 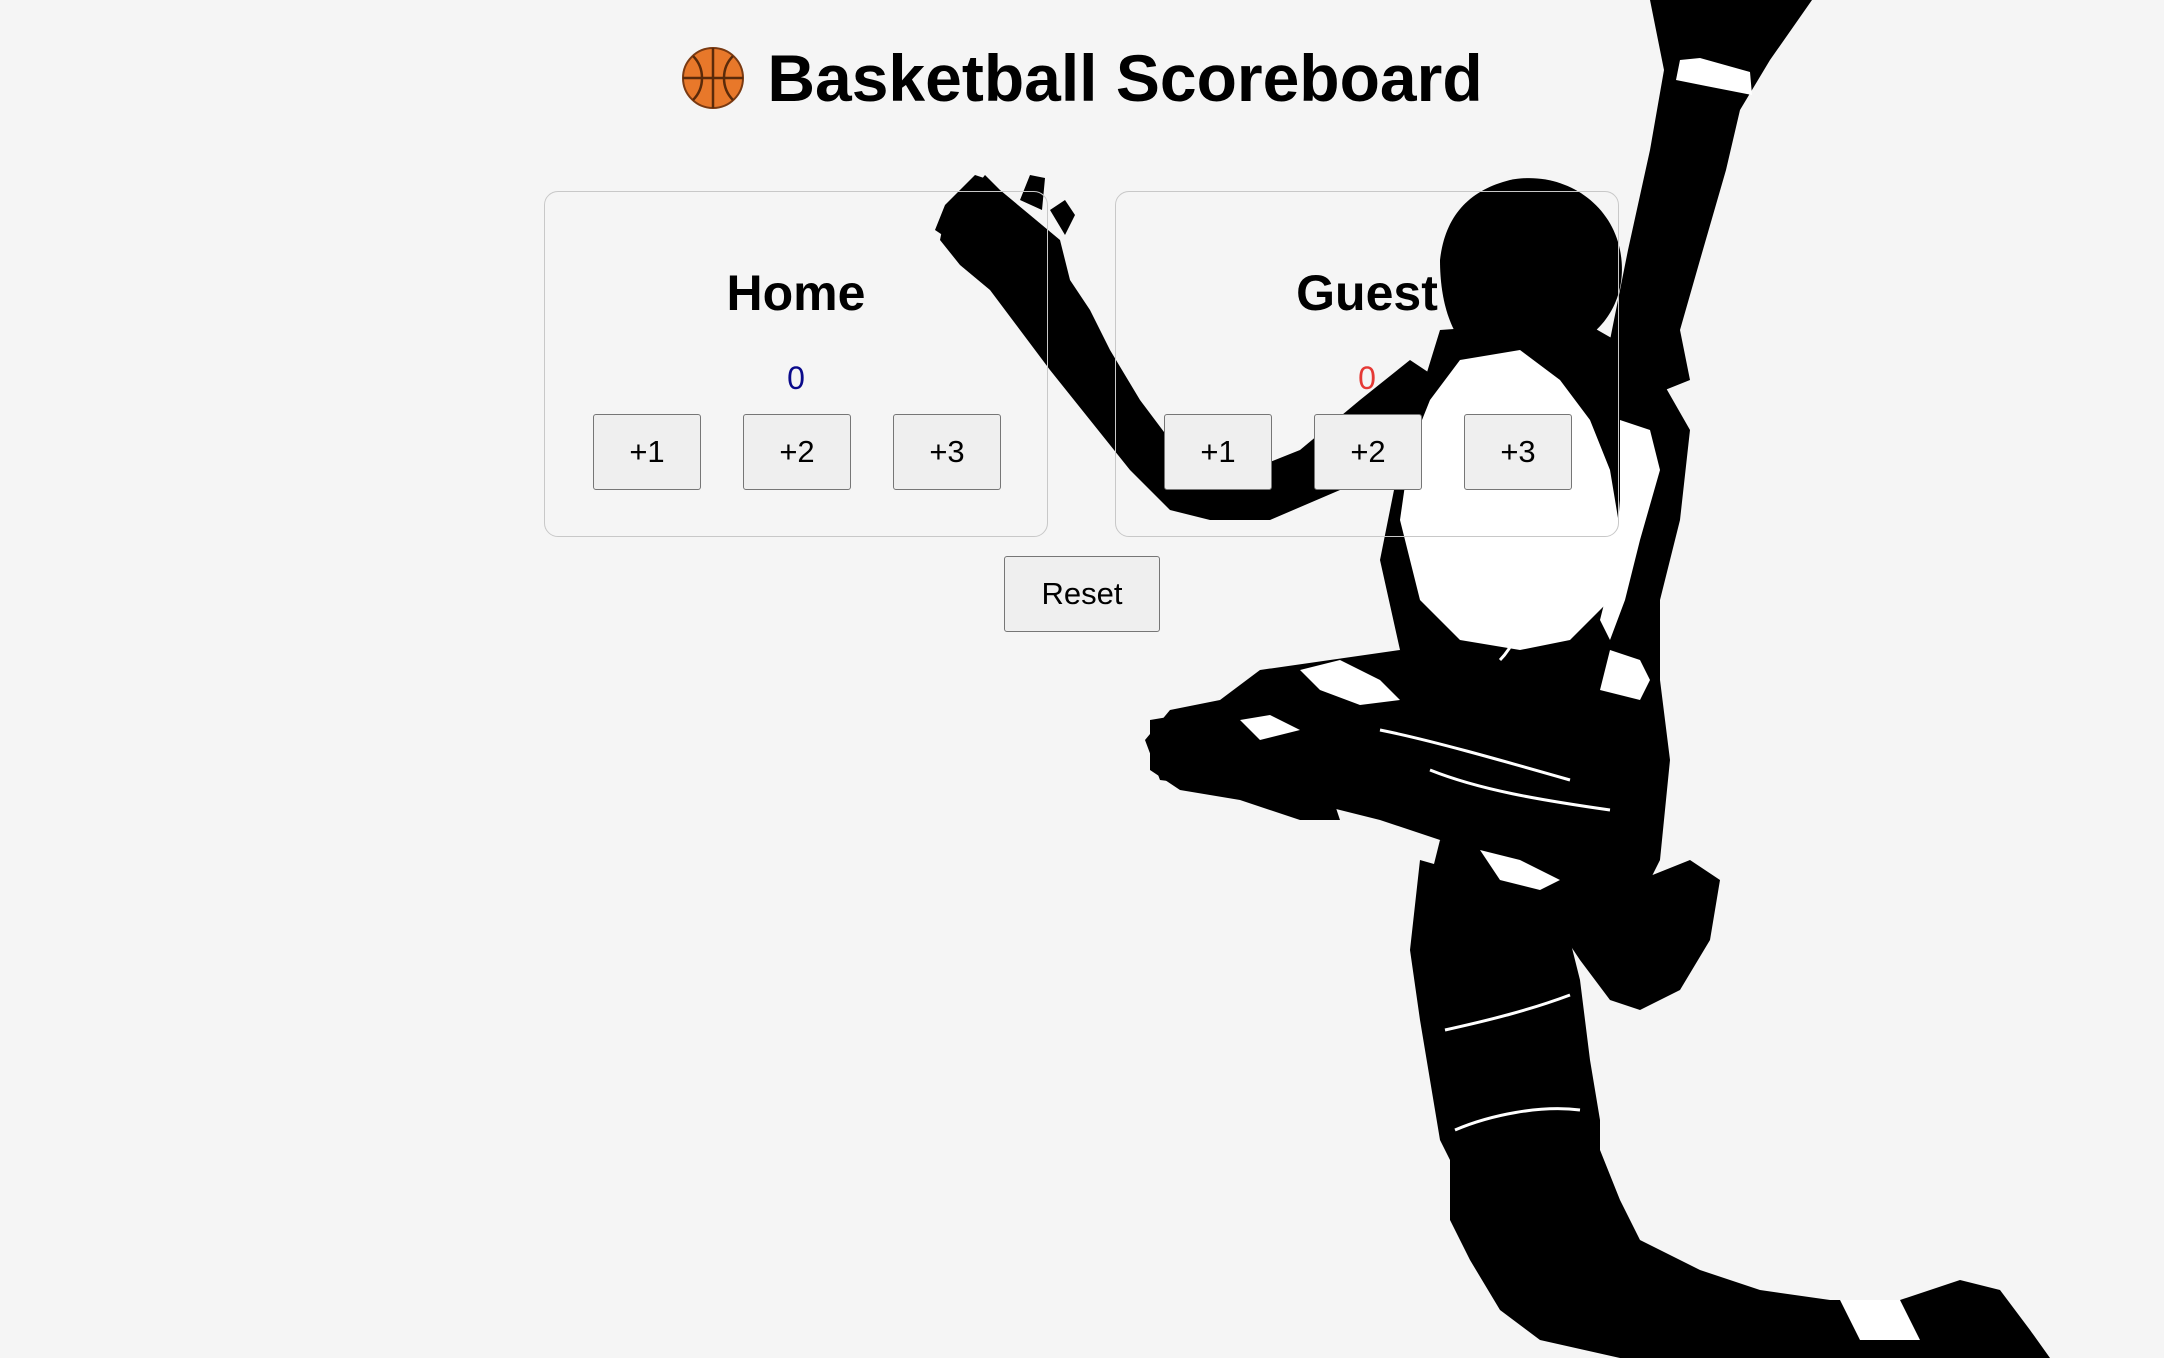 What do you see at coordinates (1367, 378) in the screenshot?
I see `guest-score: 0` at bounding box center [1367, 378].